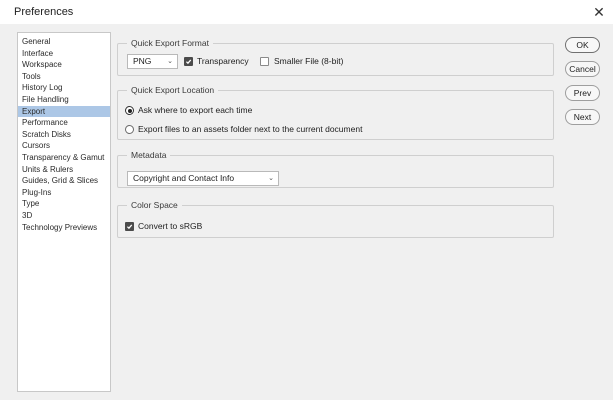 The height and width of the screenshot is (400, 613). Describe the element at coordinates (195, 110) in the screenshot. I see `ask-where-label: Ask where to export each time` at that location.